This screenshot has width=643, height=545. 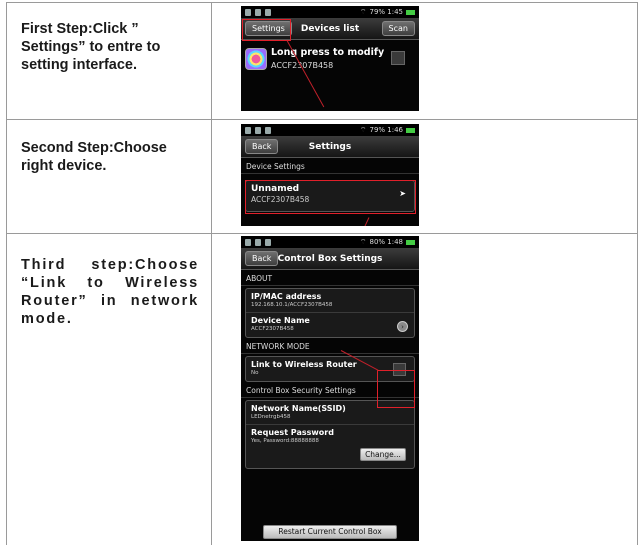 What do you see at coordinates (365, 221) in the screenshot?
I see `pointer-line` at bounding box center [365, 221].